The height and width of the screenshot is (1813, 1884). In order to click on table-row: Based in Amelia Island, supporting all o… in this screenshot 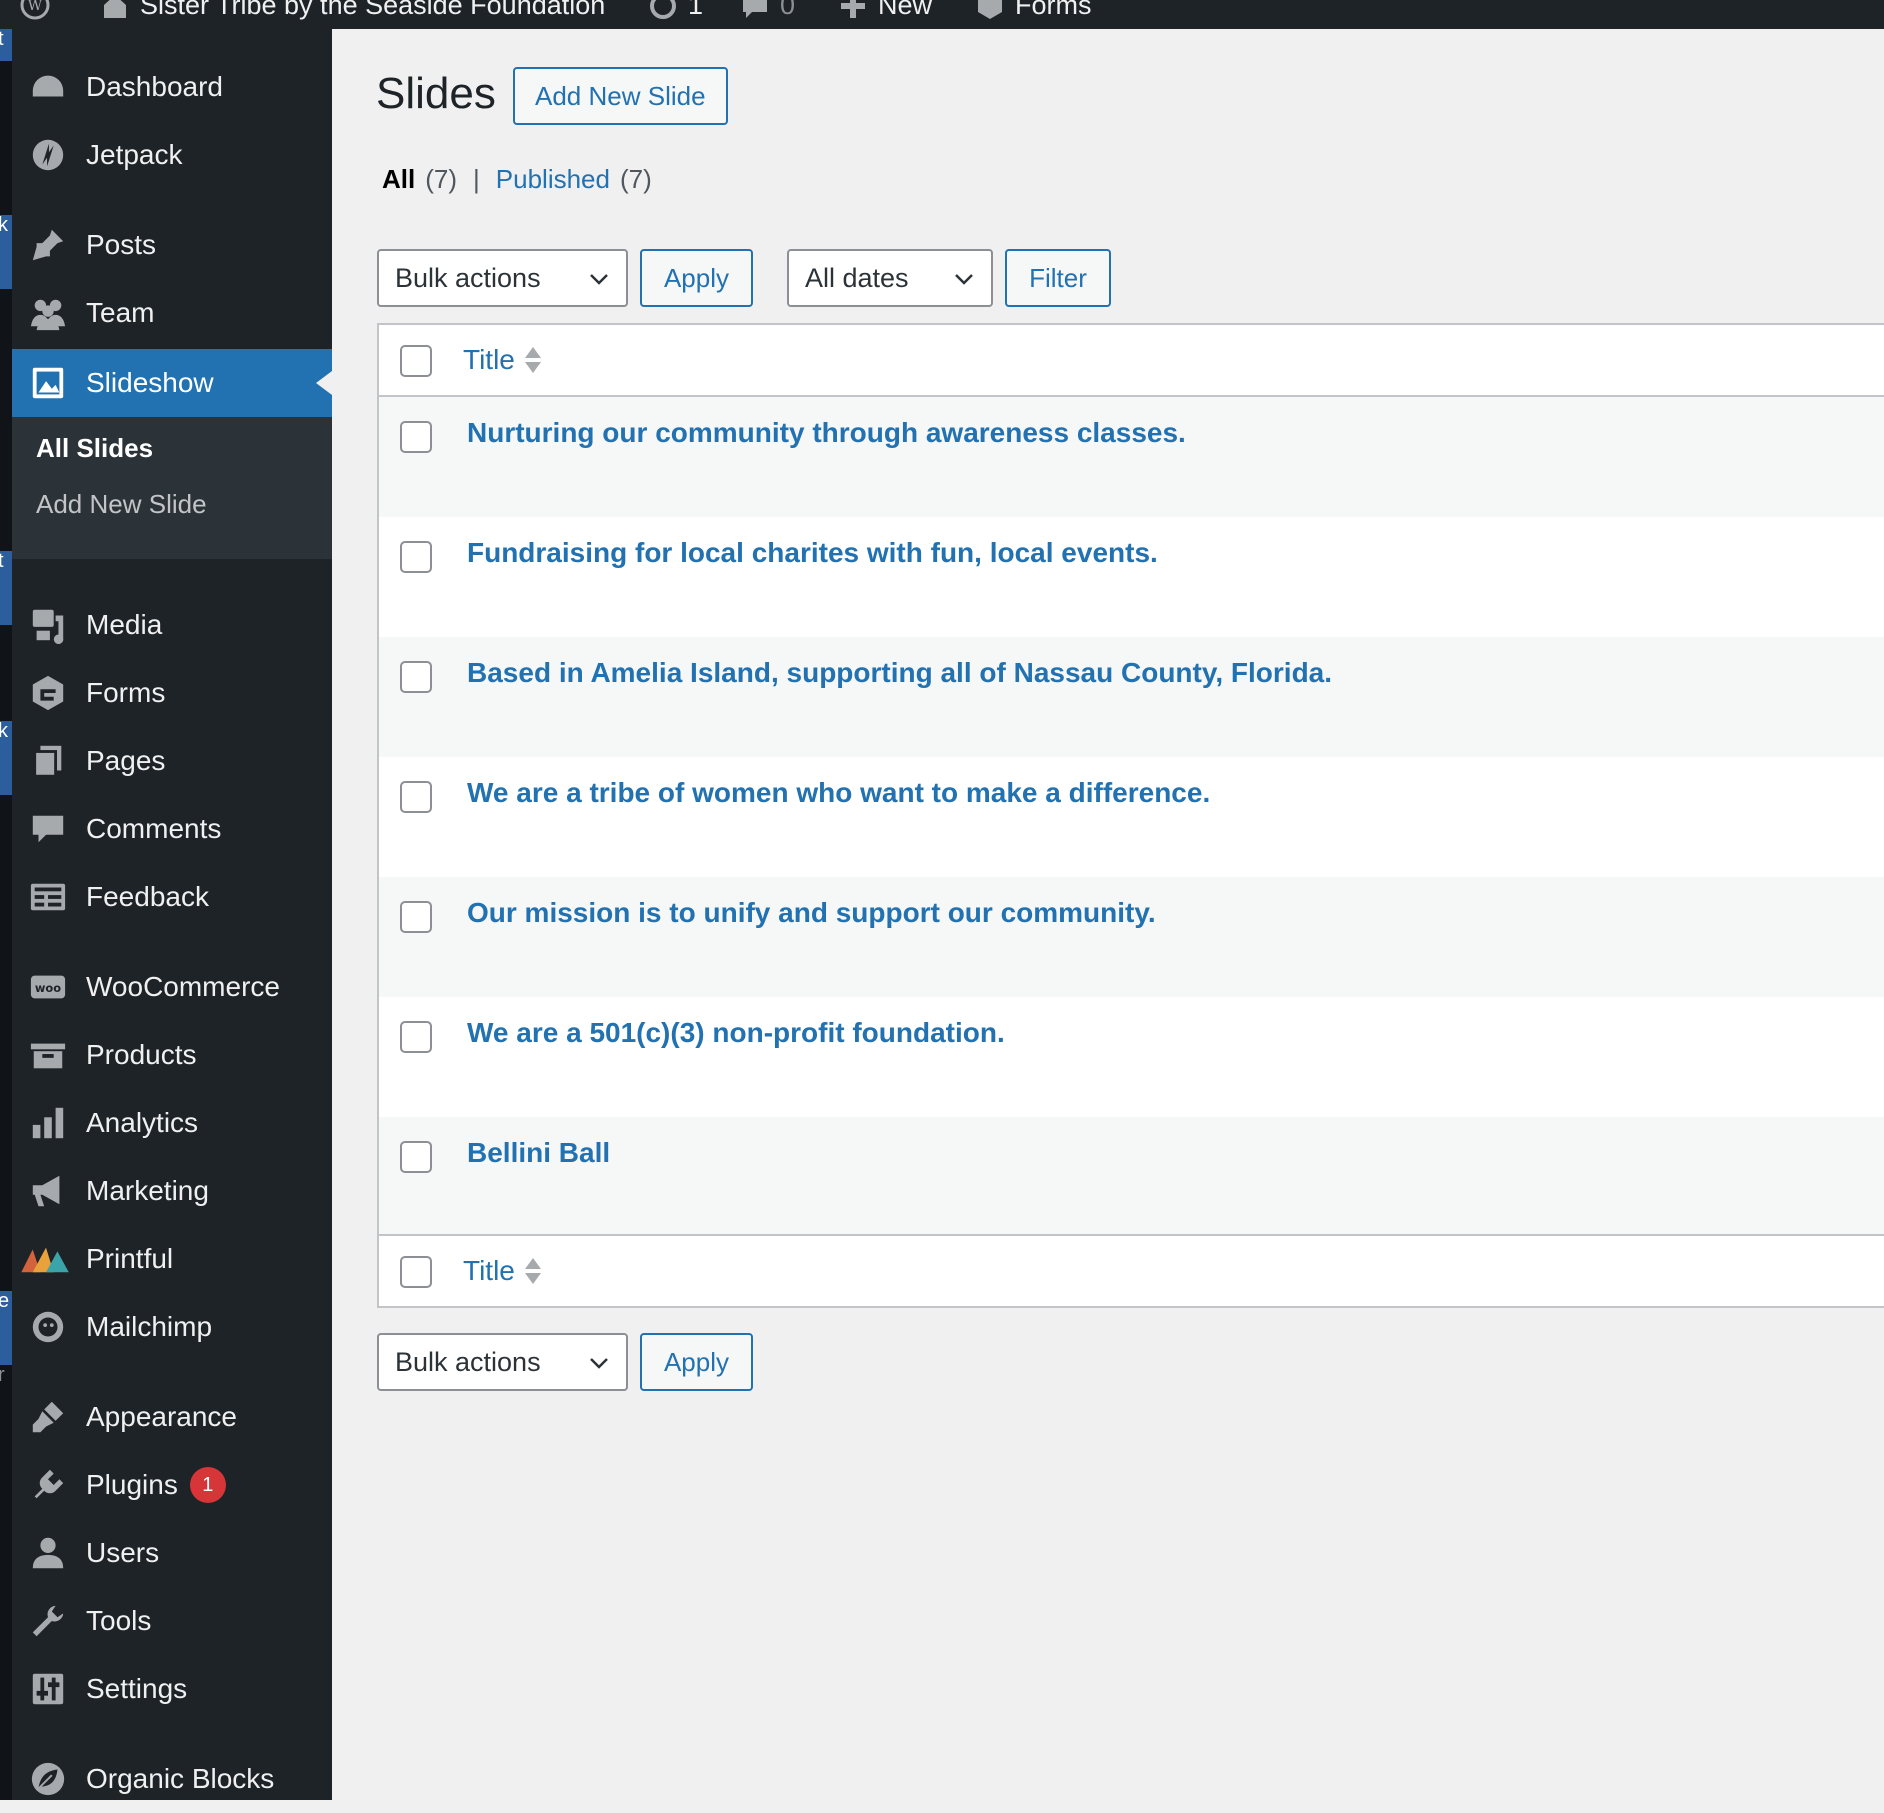, I will do `click(1131, 697)`.